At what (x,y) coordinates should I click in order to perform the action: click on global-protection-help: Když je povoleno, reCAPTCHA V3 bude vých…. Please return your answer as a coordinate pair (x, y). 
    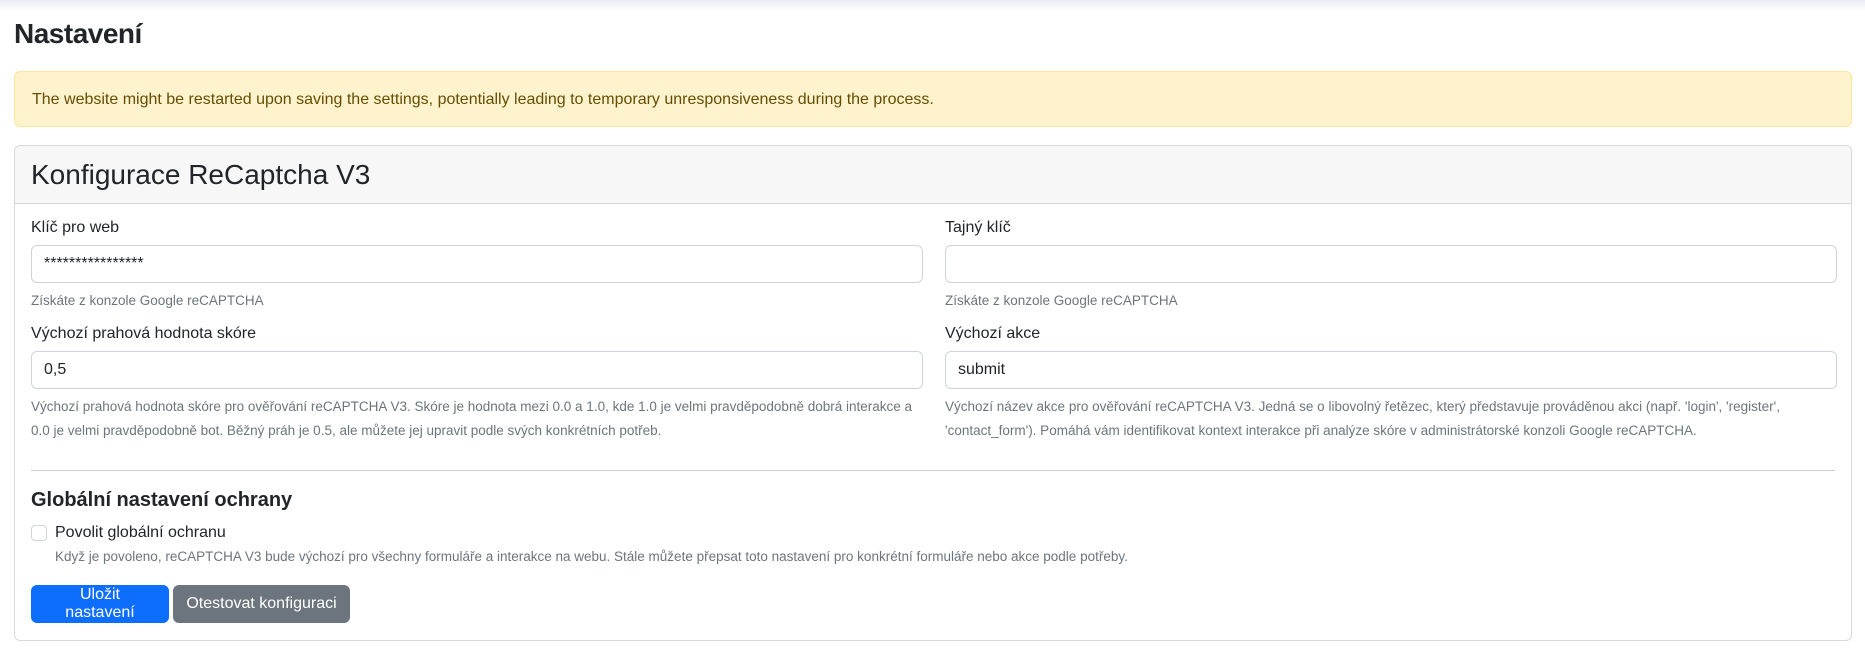
    Looking at the image, I should click on (591, 556).